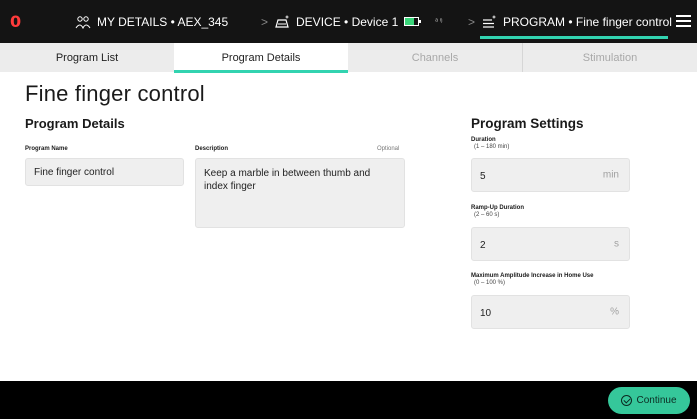 Image resolution: width=697 pixels, height=419 pixels. Describe the element at coordinates (163, 21) in the screenshot. I see `my-details-label: MY DETAILS • AEX_345` at that location.